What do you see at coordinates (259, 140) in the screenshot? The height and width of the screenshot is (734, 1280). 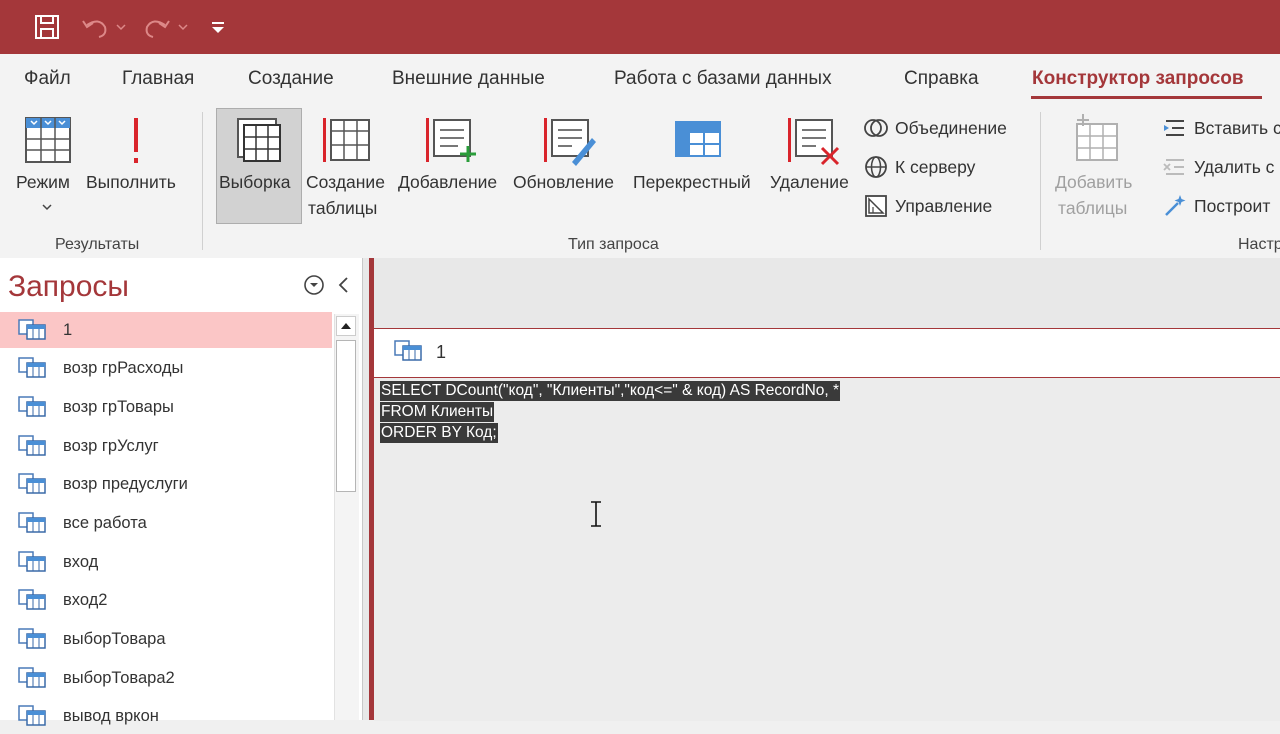 I see `select-query-icon` at bounding box center [259, 140].